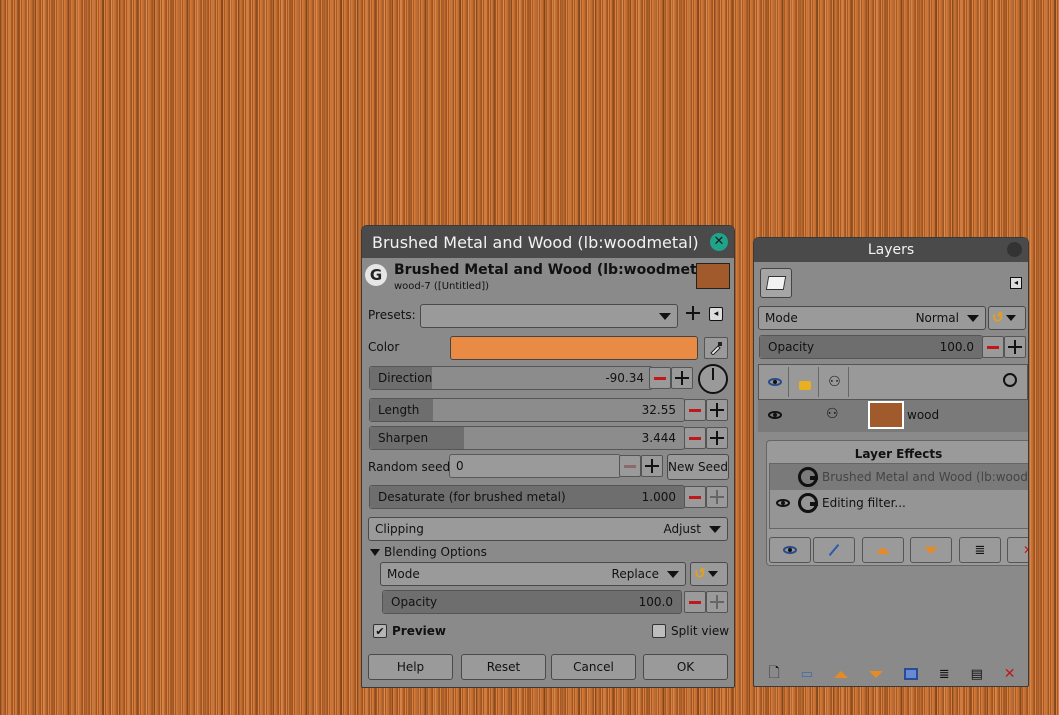  What do you see at coordinates (399, 529) in the screenshot?
I see `clipping-label: Clipping` at bounding box center [399, 529].